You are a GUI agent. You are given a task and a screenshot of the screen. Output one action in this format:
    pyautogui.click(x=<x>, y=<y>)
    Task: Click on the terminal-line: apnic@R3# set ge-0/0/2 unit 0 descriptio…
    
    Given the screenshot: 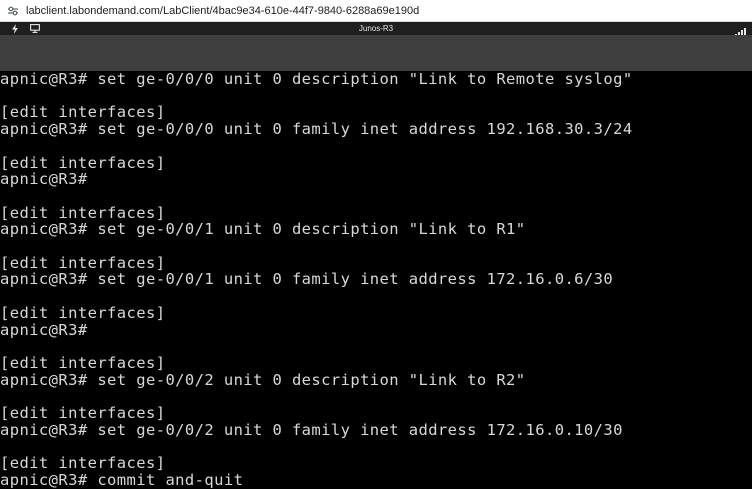 What is the action you would take?
    pyautogui.click(x=263, y=379)
    